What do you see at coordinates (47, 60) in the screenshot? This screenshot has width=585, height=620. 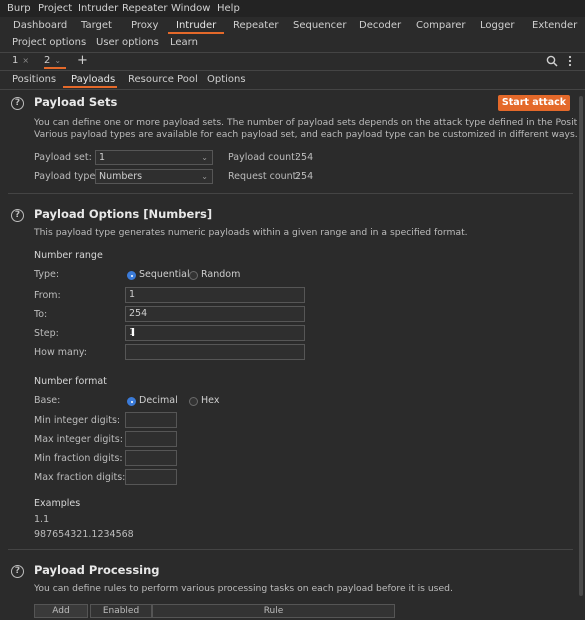 I see `attack-tab-2-label: 2` at bounding box center [47, 60].